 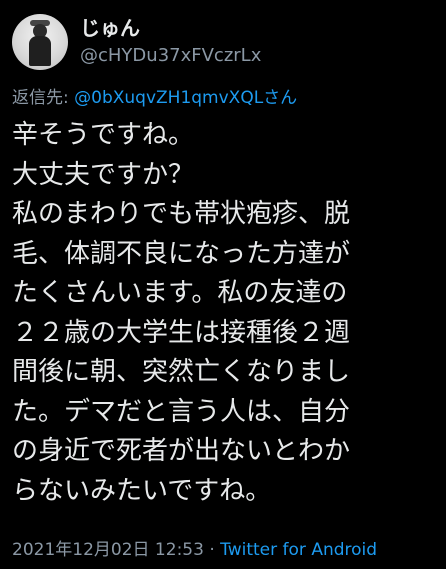 I want to click on tweet-source-link: Twitter for Android, so click(x=298, y=550).